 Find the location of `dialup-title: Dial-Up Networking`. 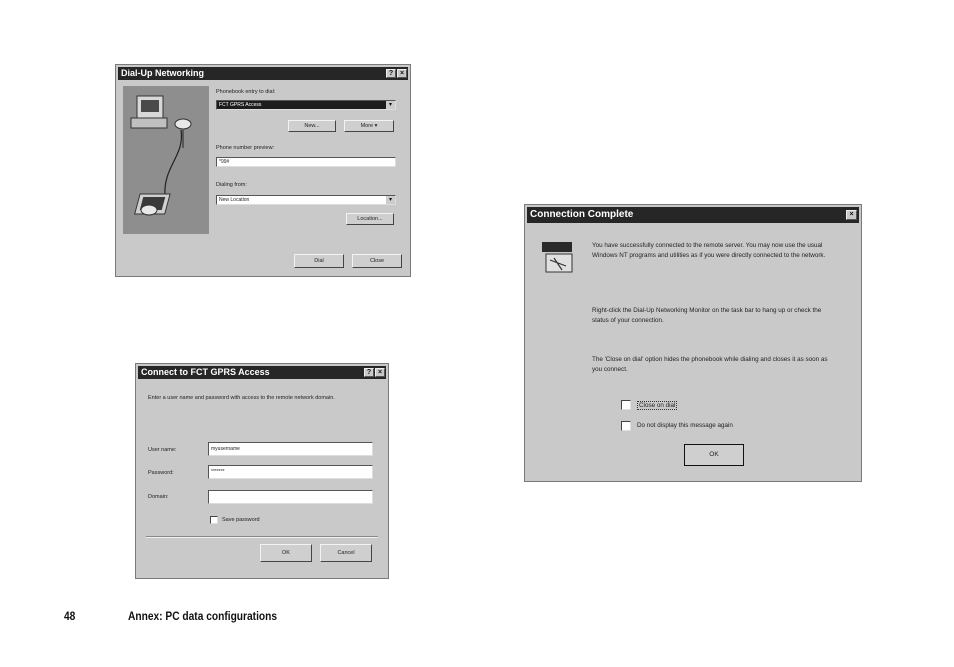

dialup-title: Dial-Up Networking is located at coordinates (163, 73).